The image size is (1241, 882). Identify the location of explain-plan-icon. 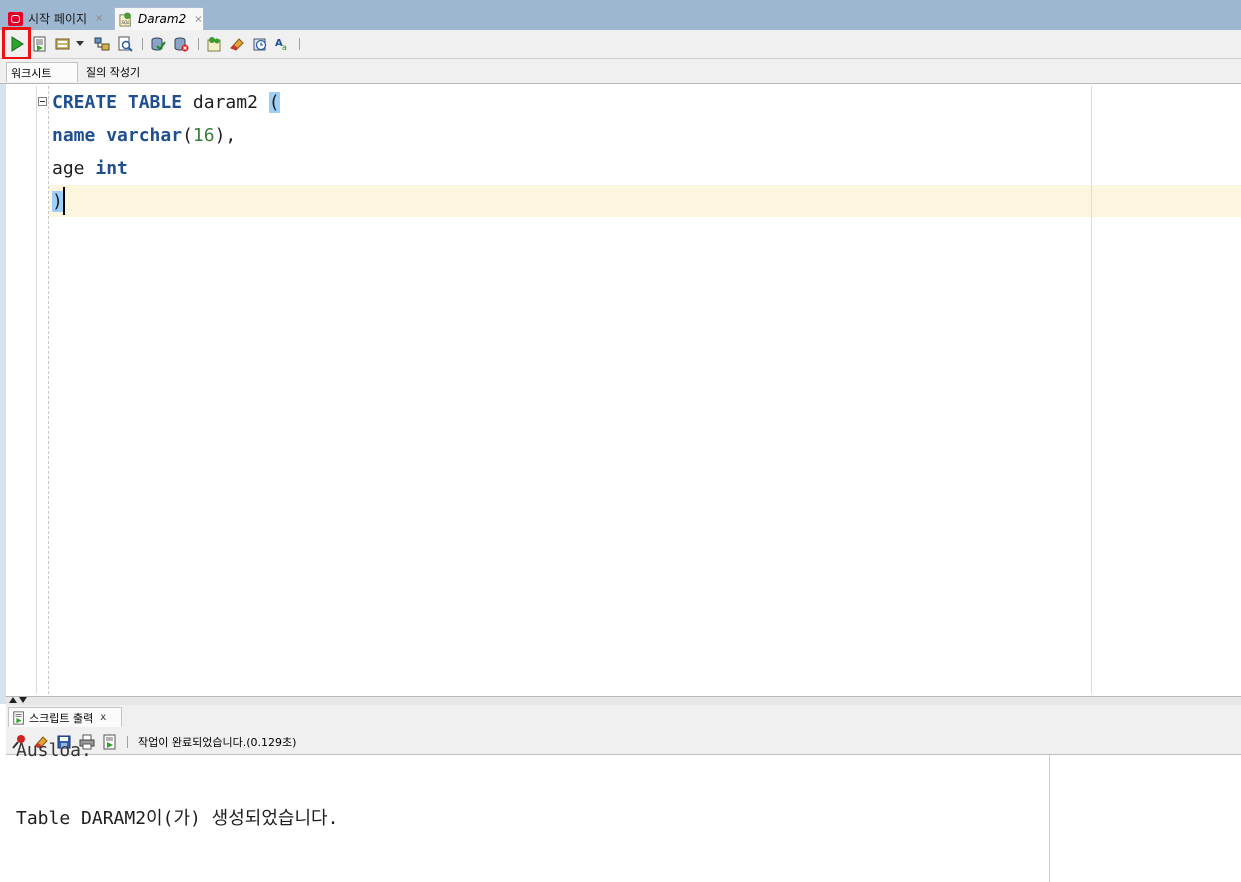
(102, 44).